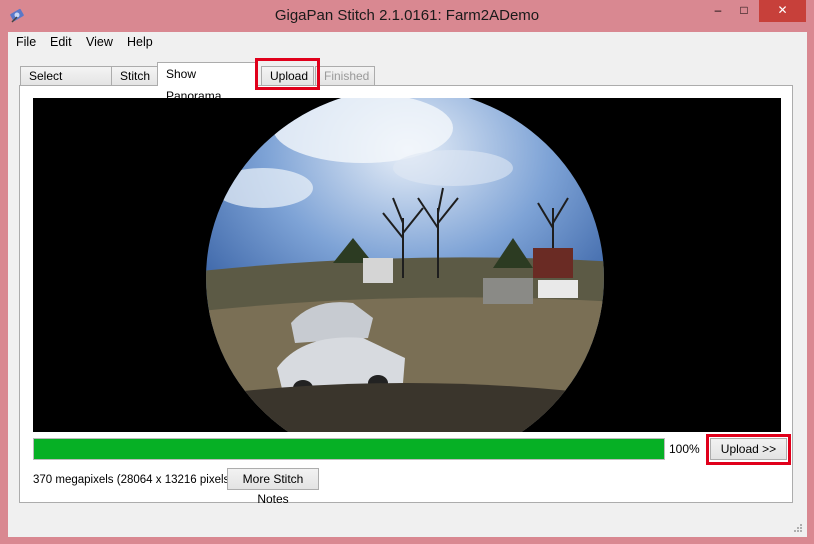  I want to click on menu-file: File, so click(26, 42).